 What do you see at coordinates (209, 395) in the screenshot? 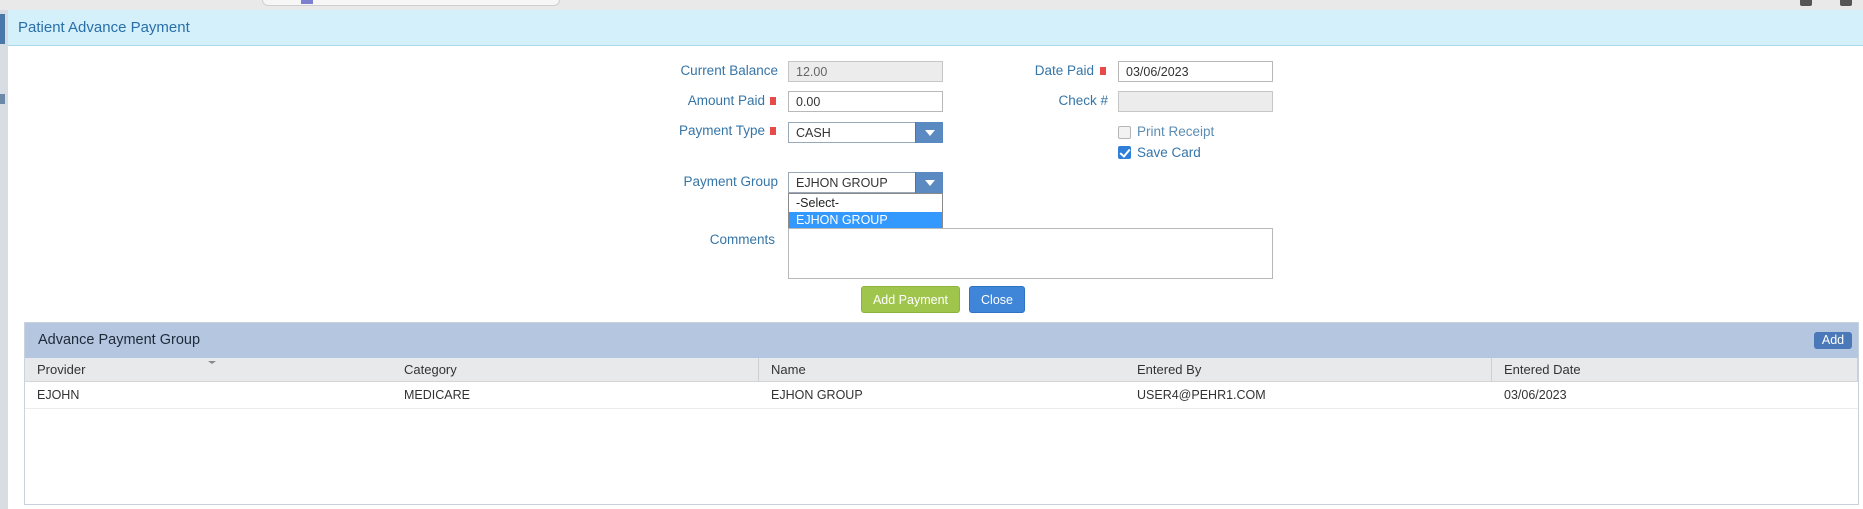
I see `table-cell: EJOHN` at bounding box center [209, 395].